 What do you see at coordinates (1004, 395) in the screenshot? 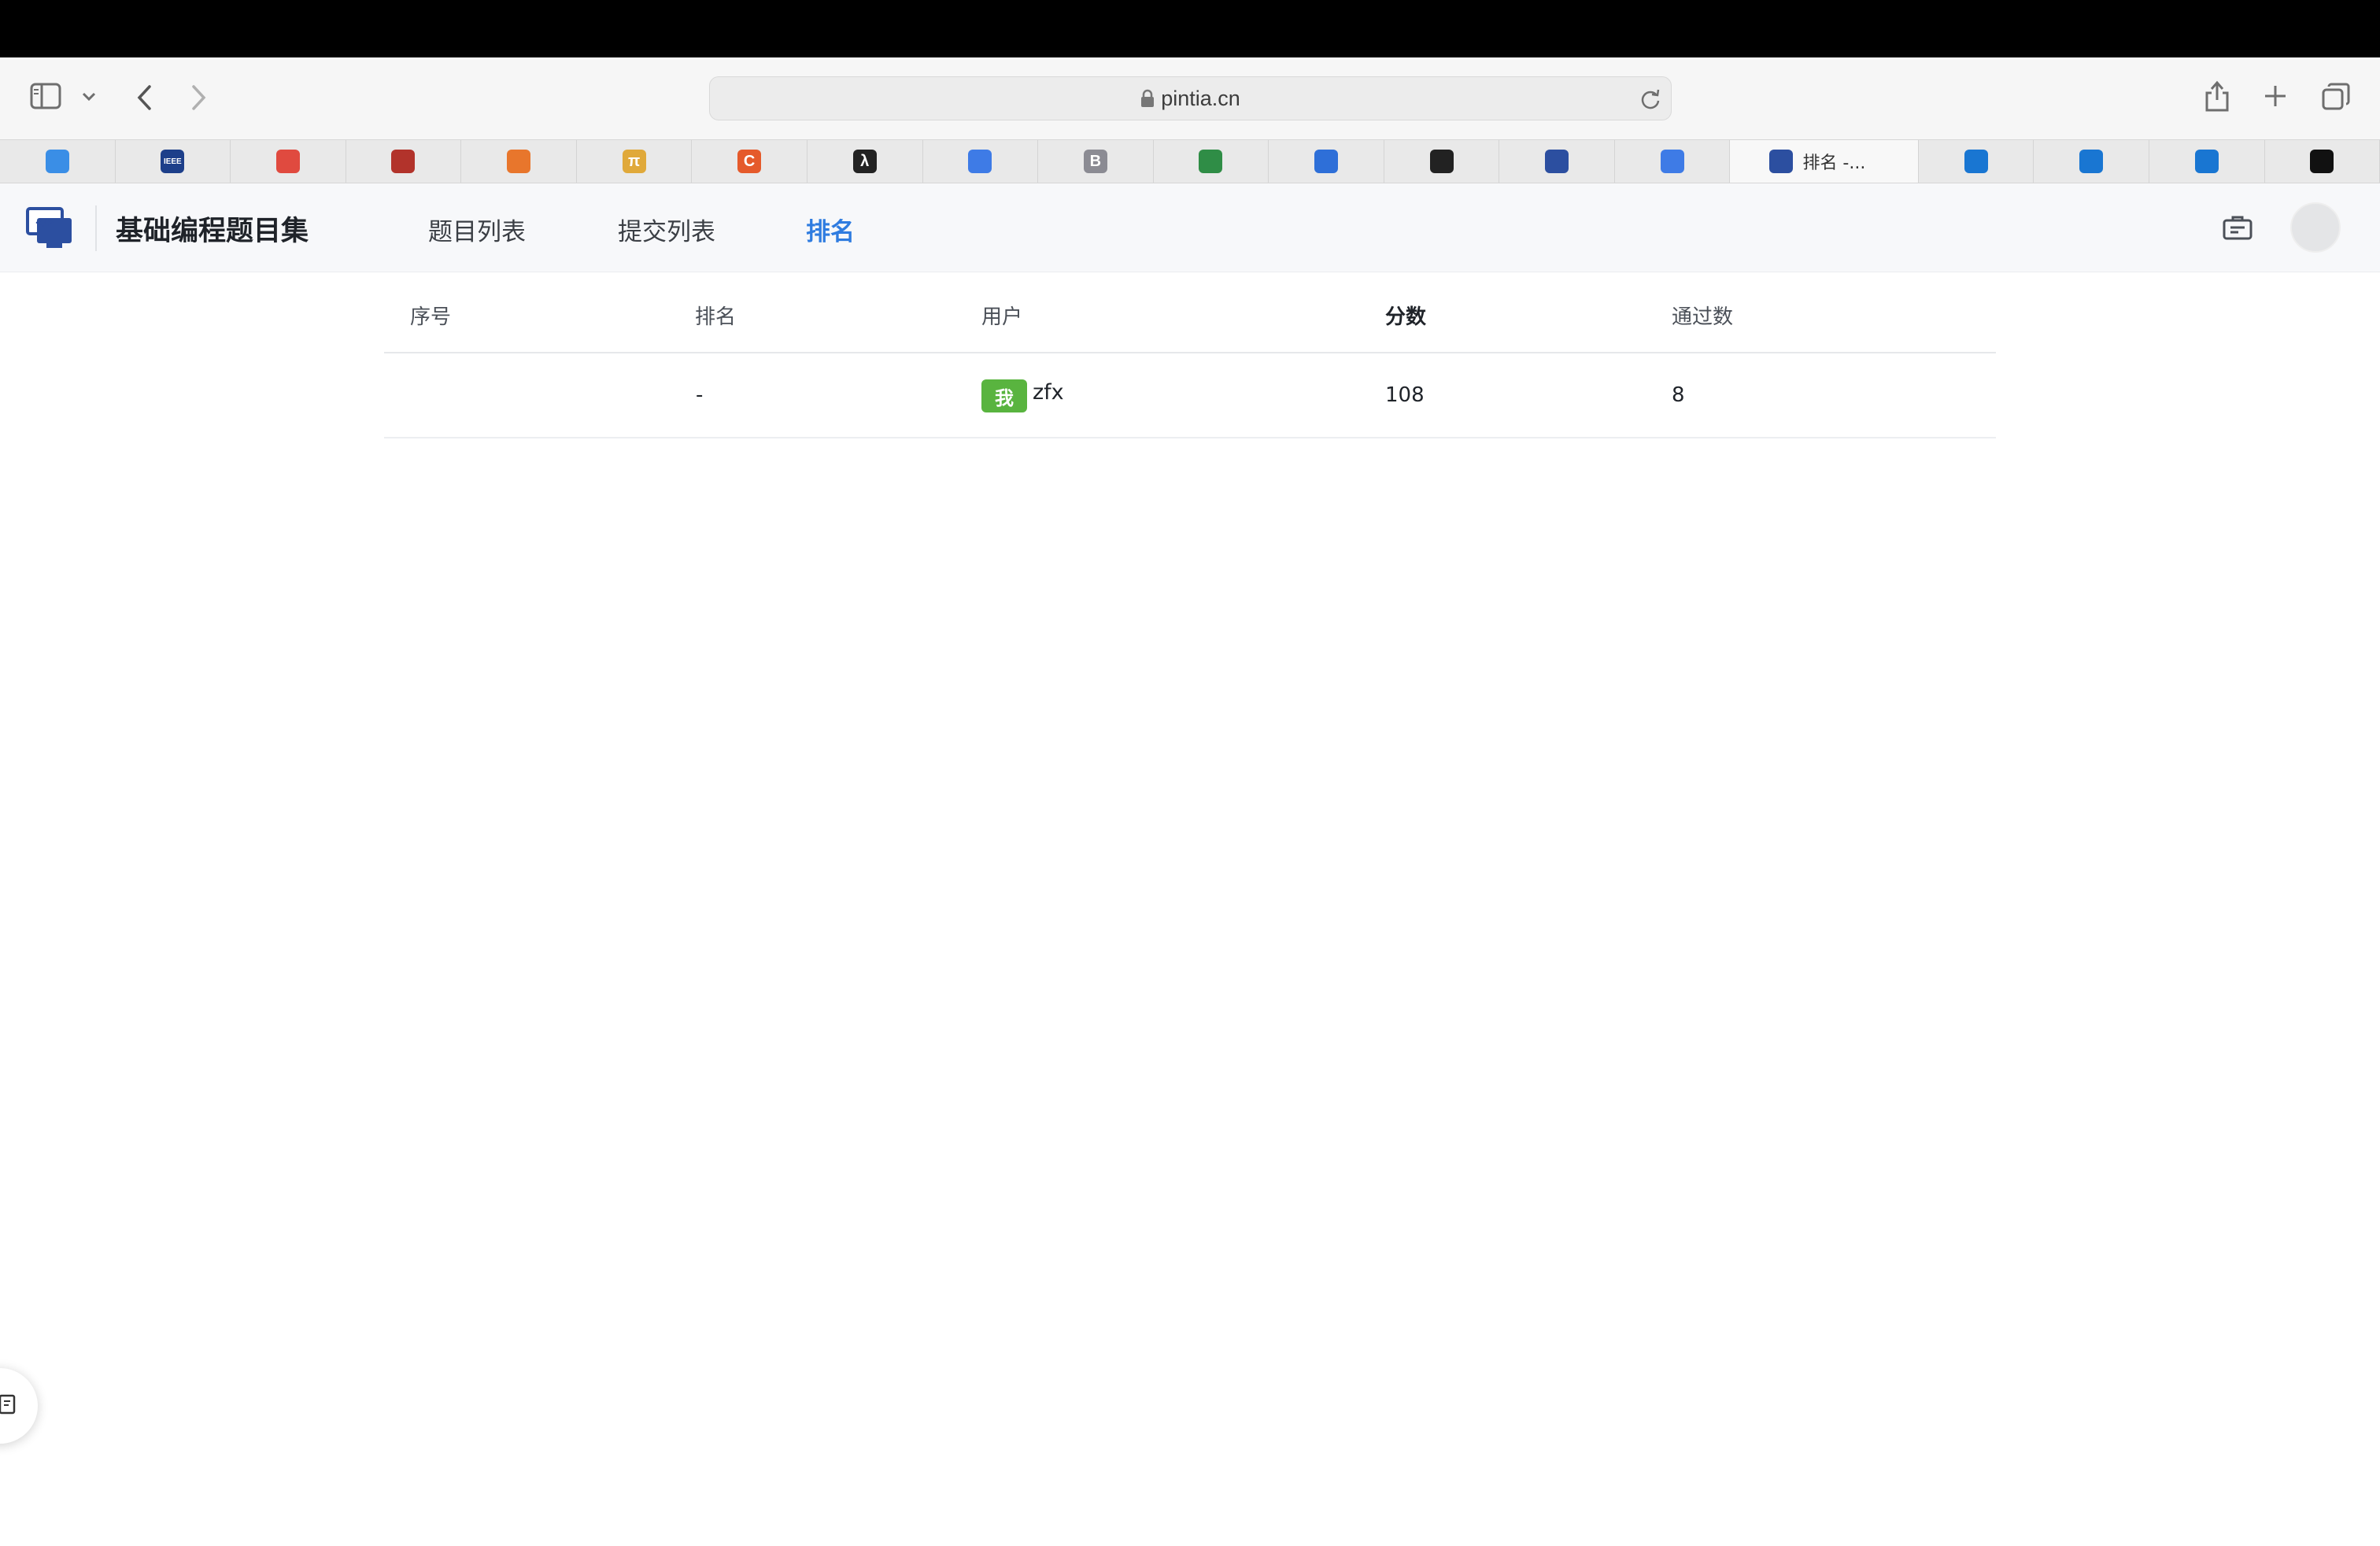
I see `me-badge: 我` at bounding box center [1004, 395].